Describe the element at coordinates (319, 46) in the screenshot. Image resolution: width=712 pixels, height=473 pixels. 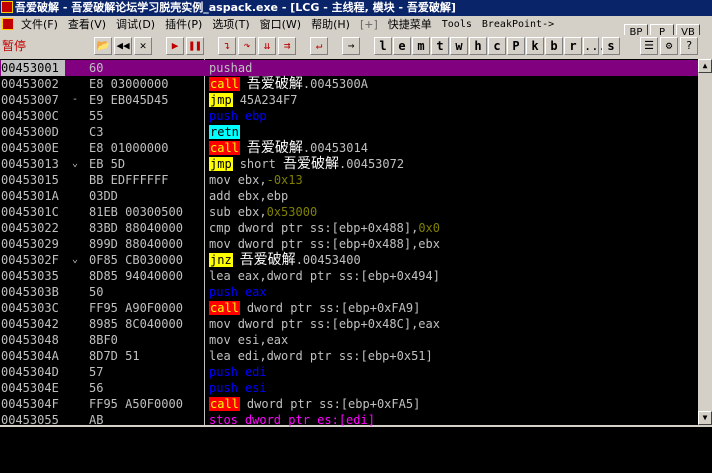
I see `execute-till-return-icon: ↵` at that location.